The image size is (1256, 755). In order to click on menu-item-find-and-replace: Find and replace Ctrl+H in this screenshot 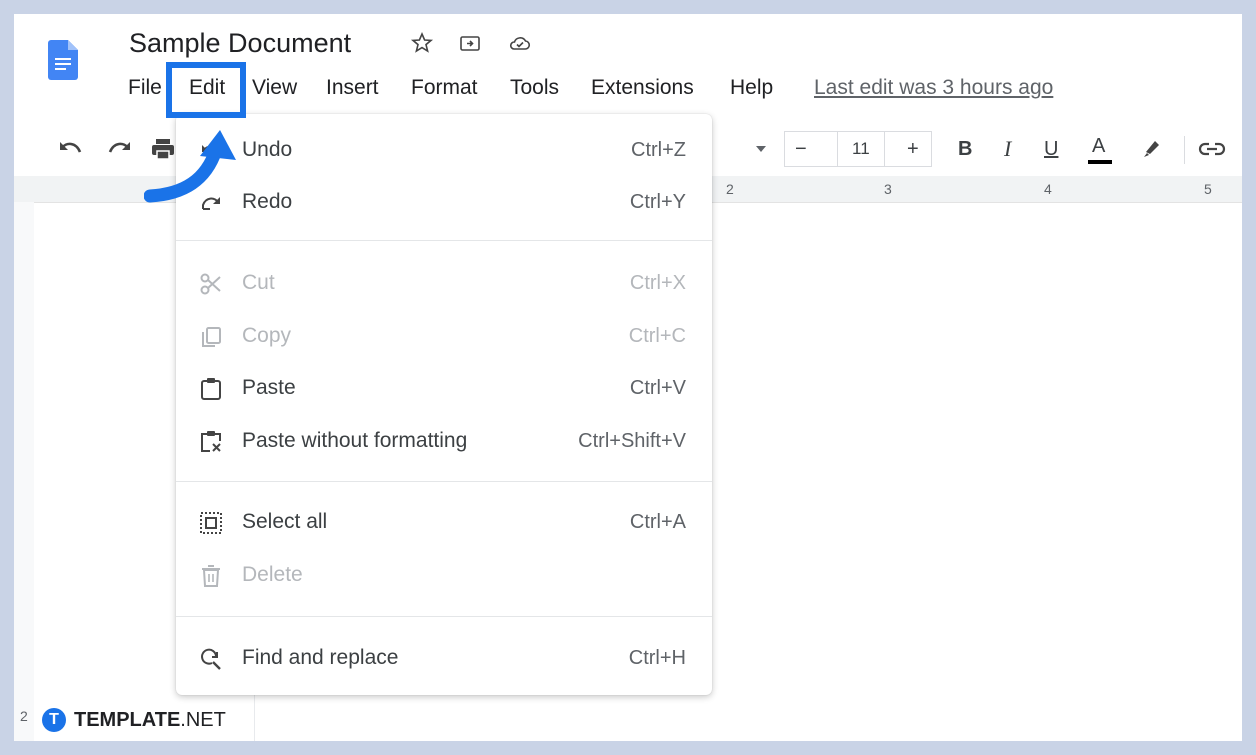, I will do `click(444, 658)`.